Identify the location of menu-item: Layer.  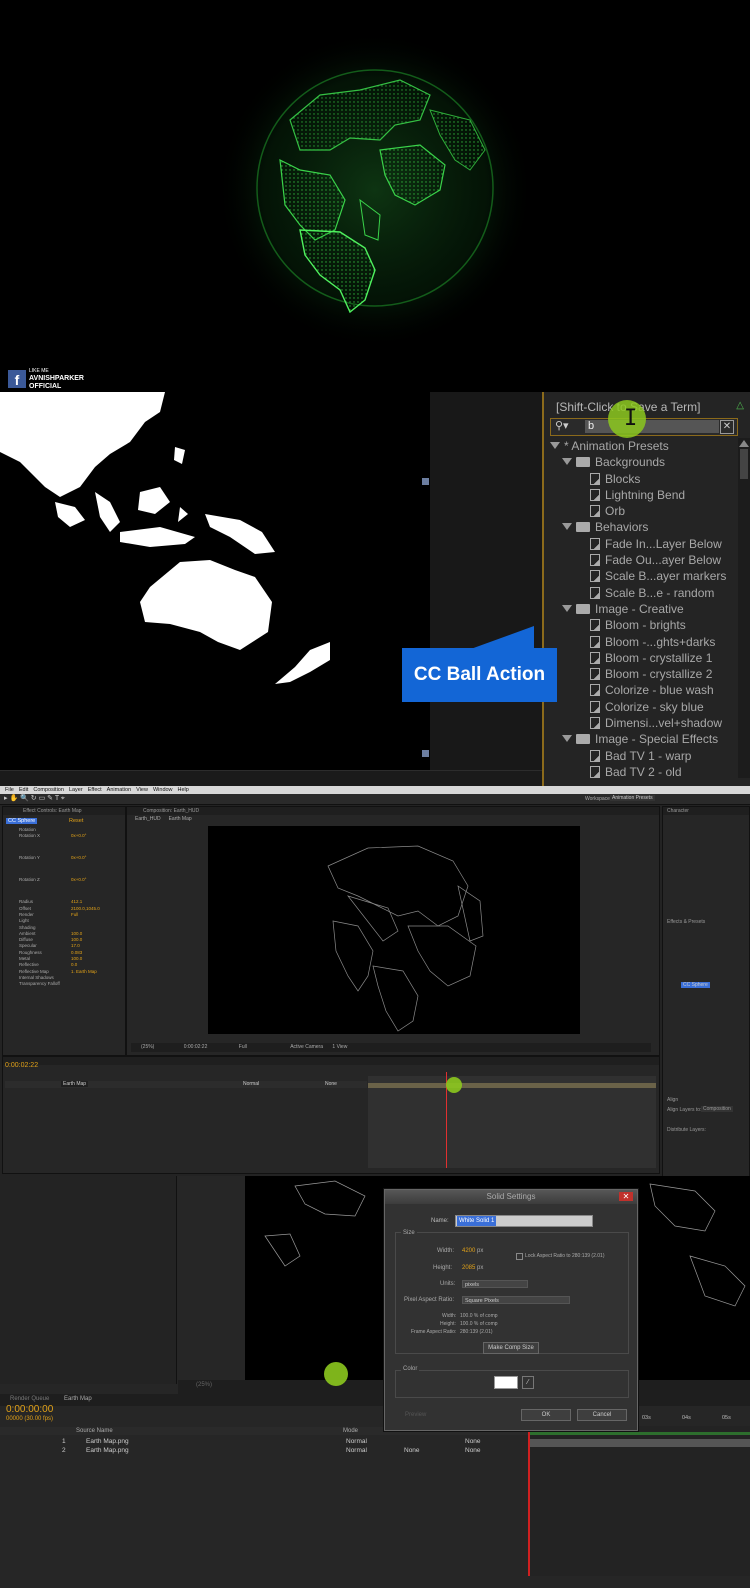
(76, 790).